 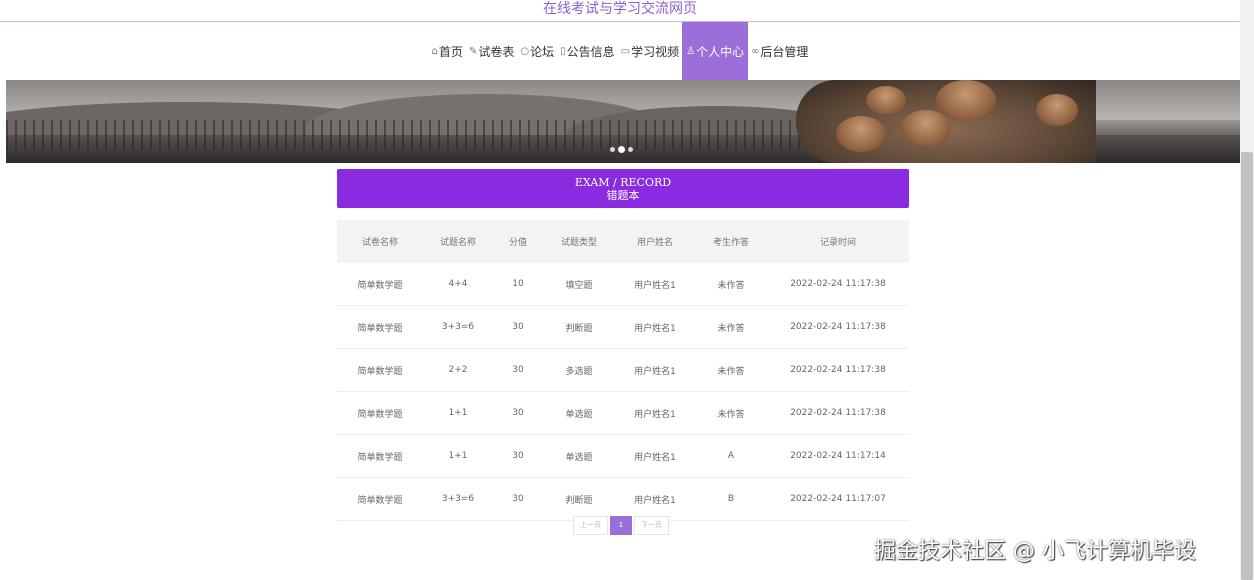 What do you see at coordinates (623, 195) in the screenshot?
I see `section-title-zh: 错题本` at bounding box center [623, 195].